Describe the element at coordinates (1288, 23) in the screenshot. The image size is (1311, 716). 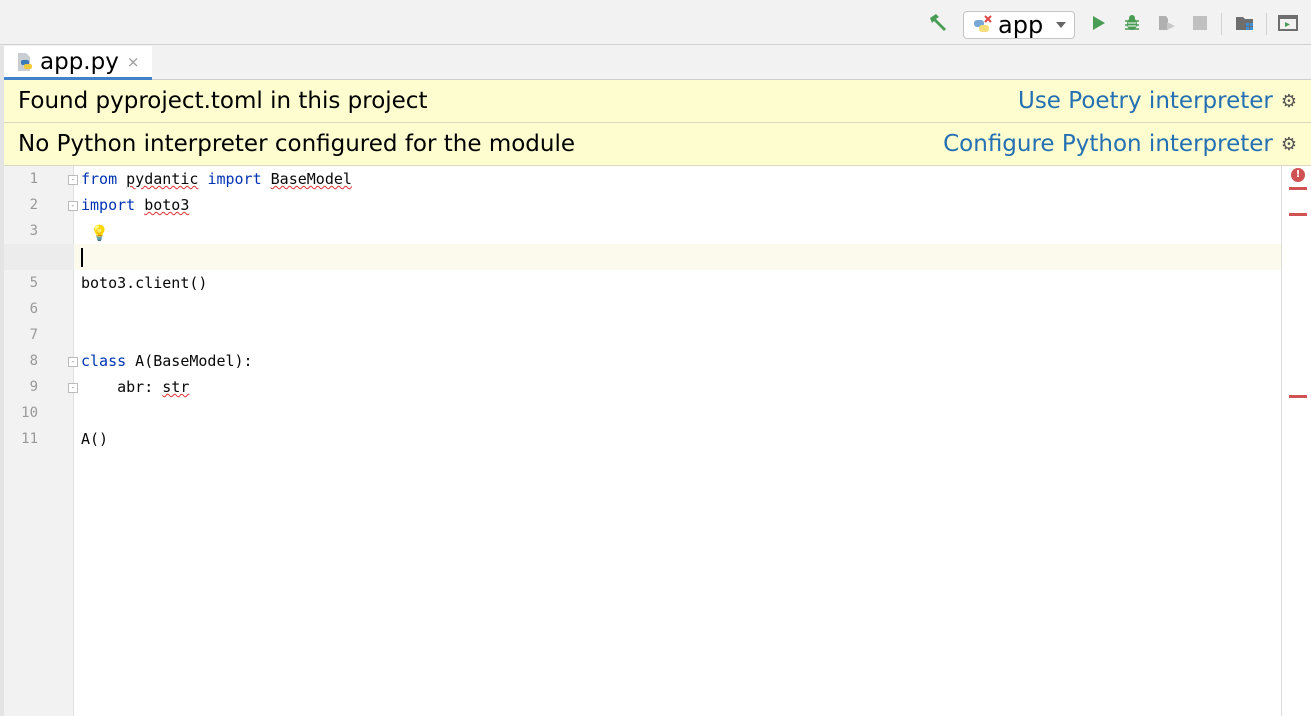
I see `run-anything-terminal-icon` at that location.